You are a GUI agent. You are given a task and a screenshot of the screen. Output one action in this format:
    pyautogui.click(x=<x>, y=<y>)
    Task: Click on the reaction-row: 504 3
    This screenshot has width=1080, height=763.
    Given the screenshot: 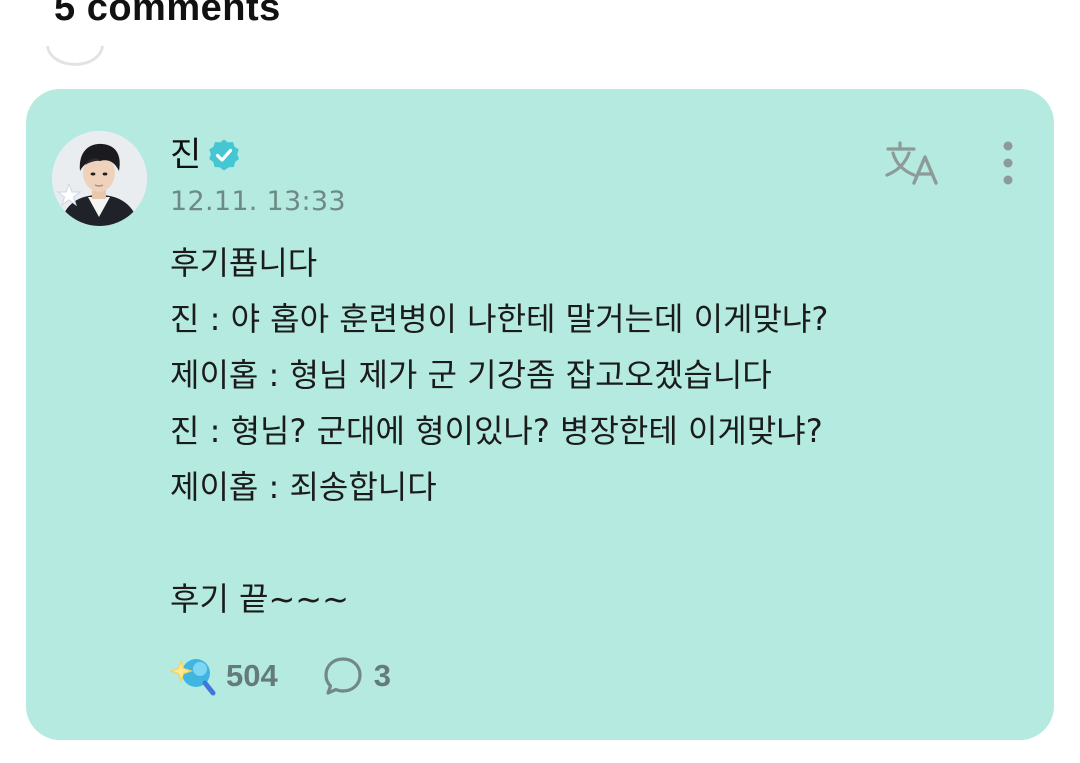 What is the action you would take?
    pyautogui.click(x=280, y=676)
    